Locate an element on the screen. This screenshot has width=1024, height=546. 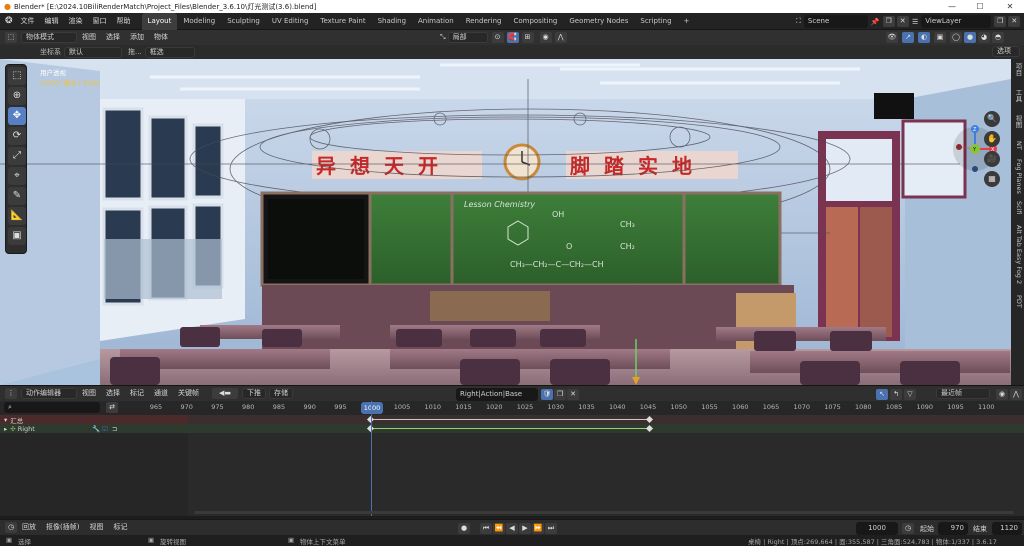
annotate-icon: ✎ is located at coordinates (17, 196).